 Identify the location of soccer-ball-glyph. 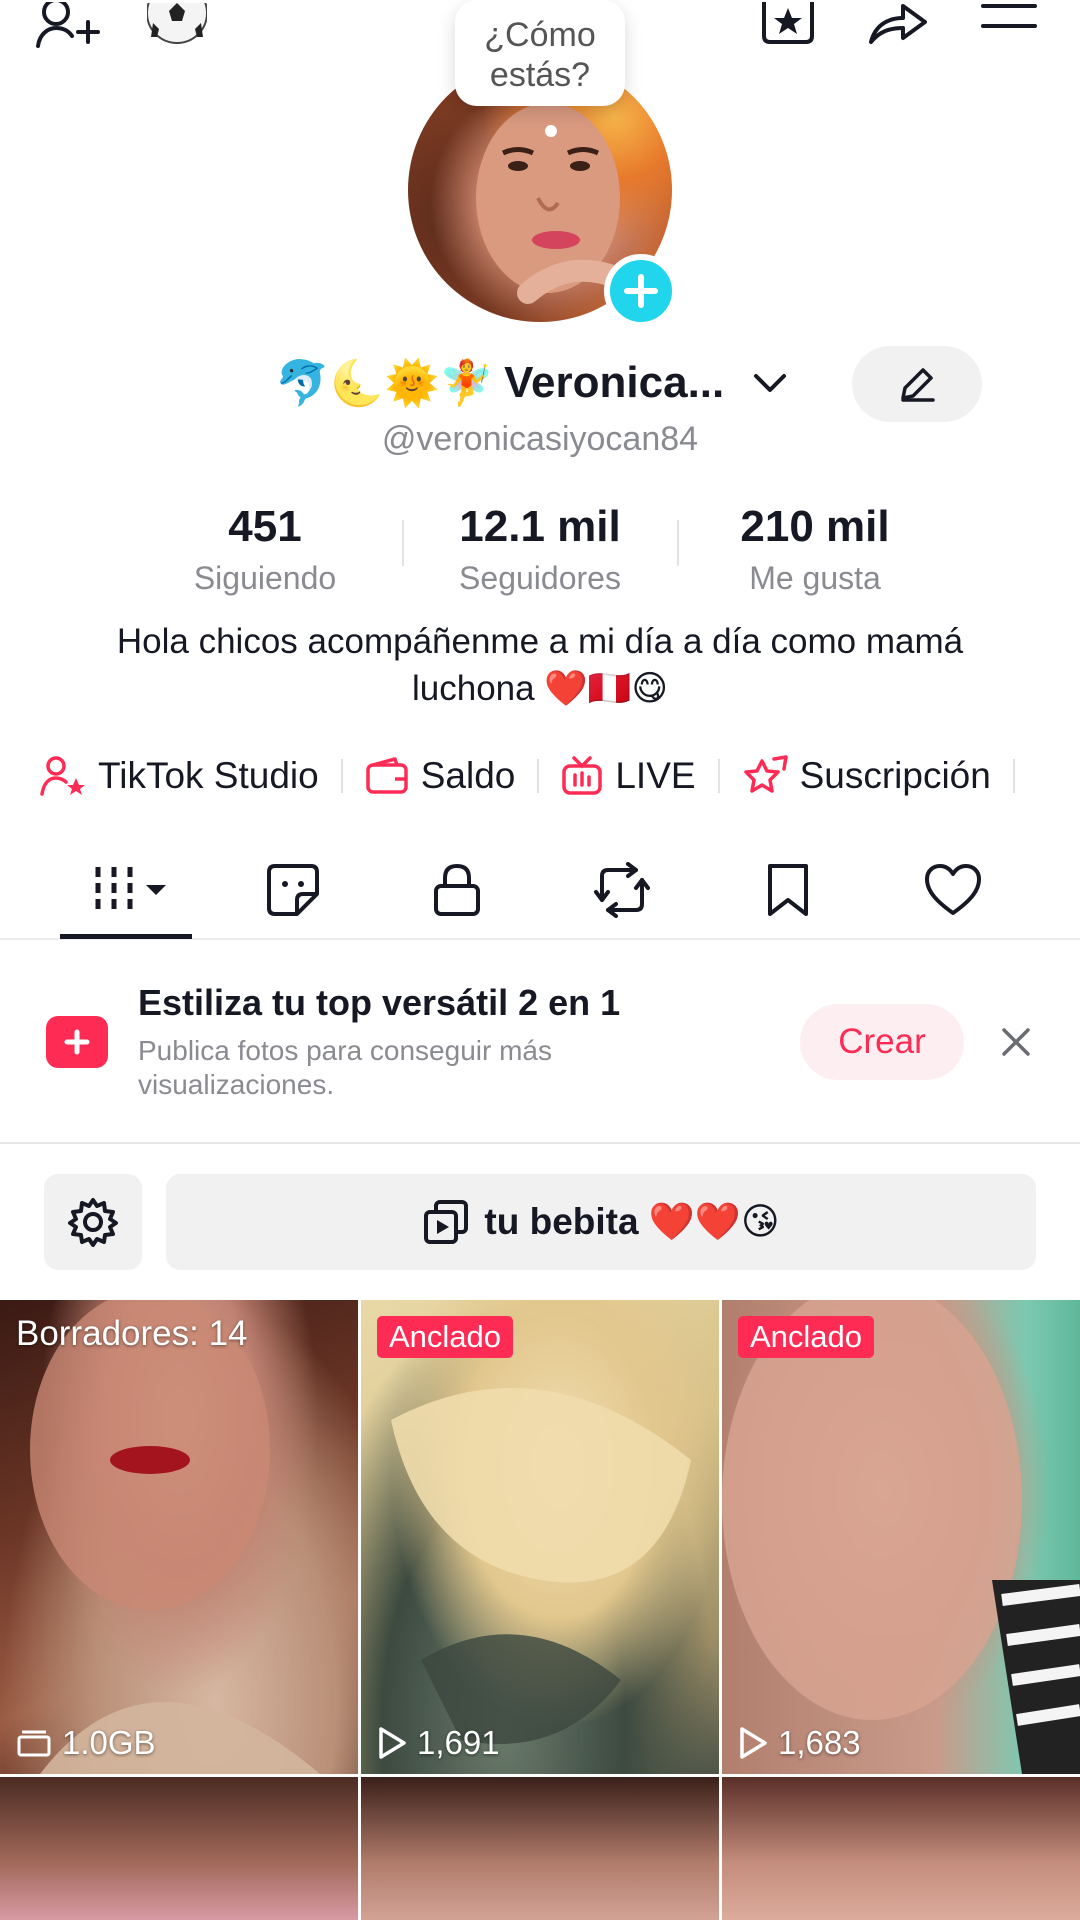
(177, 23).